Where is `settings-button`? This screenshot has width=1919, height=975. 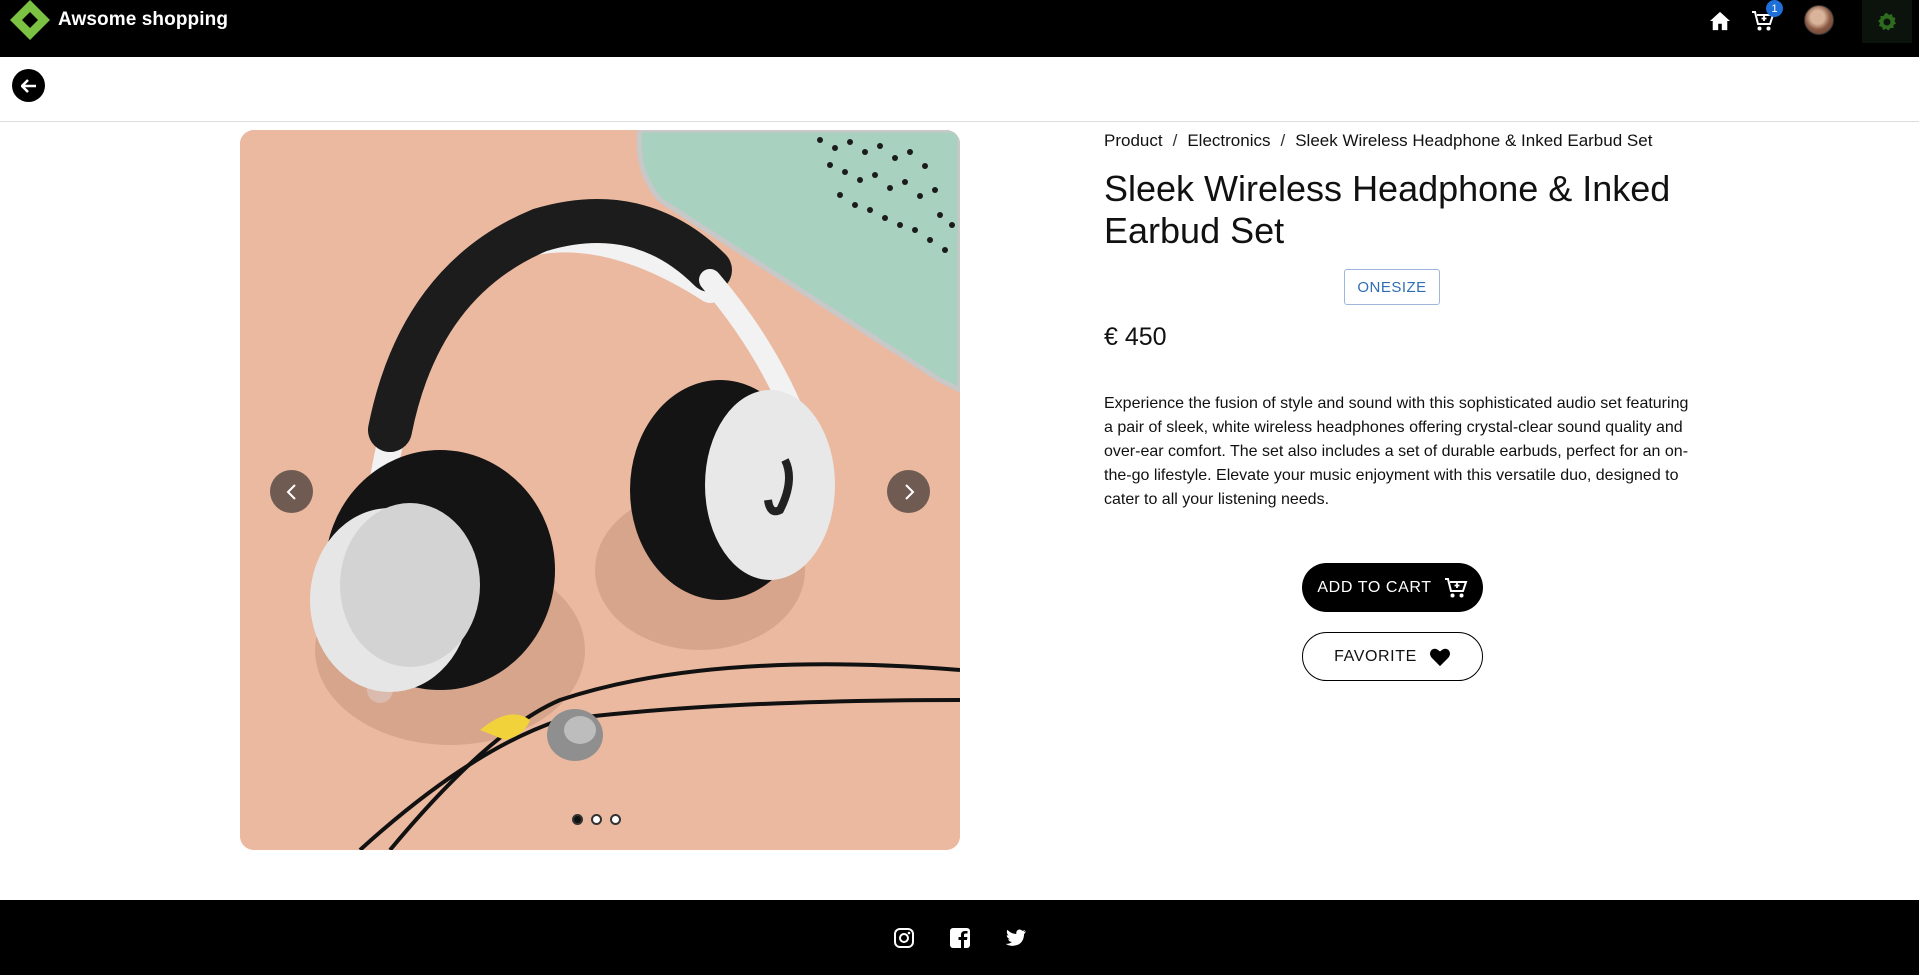
settings-button is located at coordinates (1887, 21).